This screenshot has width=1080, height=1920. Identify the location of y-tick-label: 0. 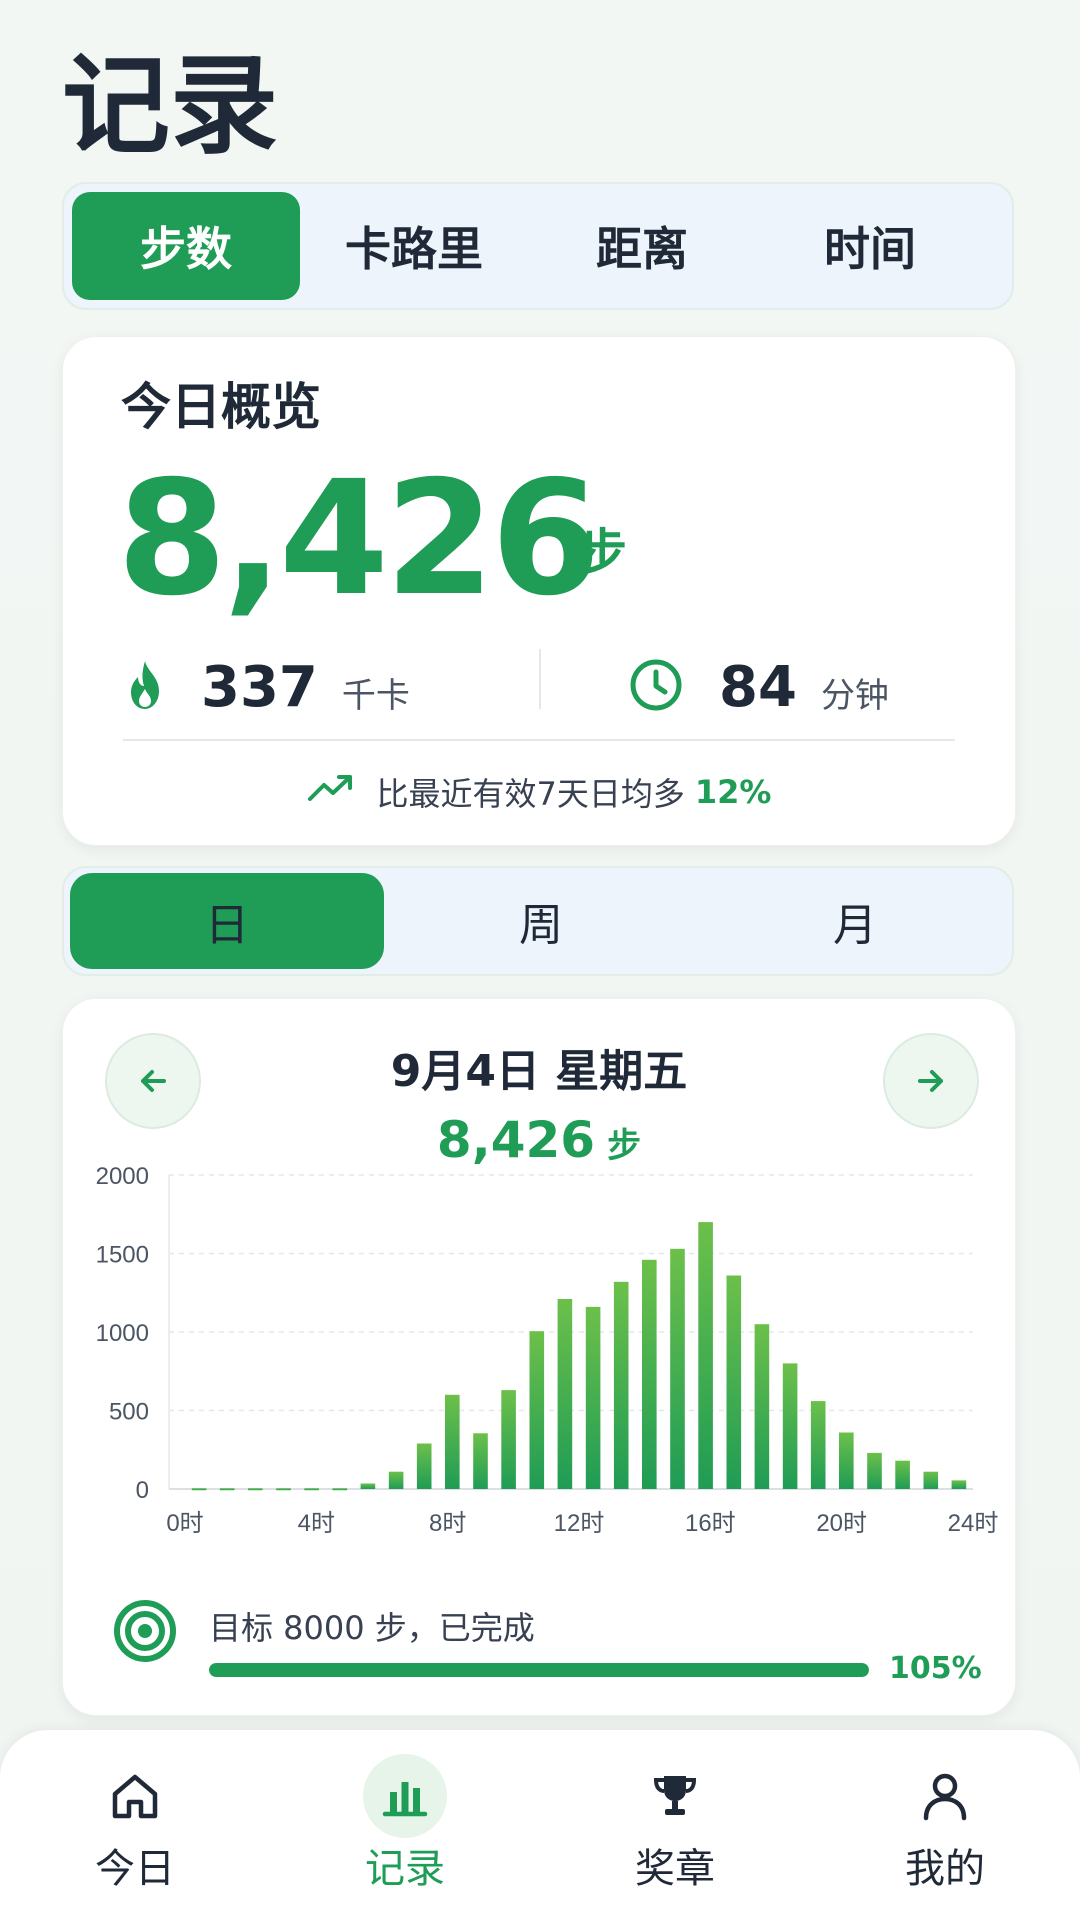
(142, 1490).